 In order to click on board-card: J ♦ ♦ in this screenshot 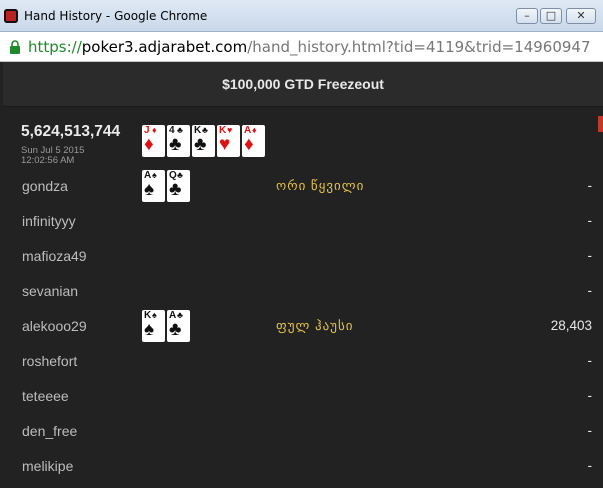, I will do `click(153, 141)`.